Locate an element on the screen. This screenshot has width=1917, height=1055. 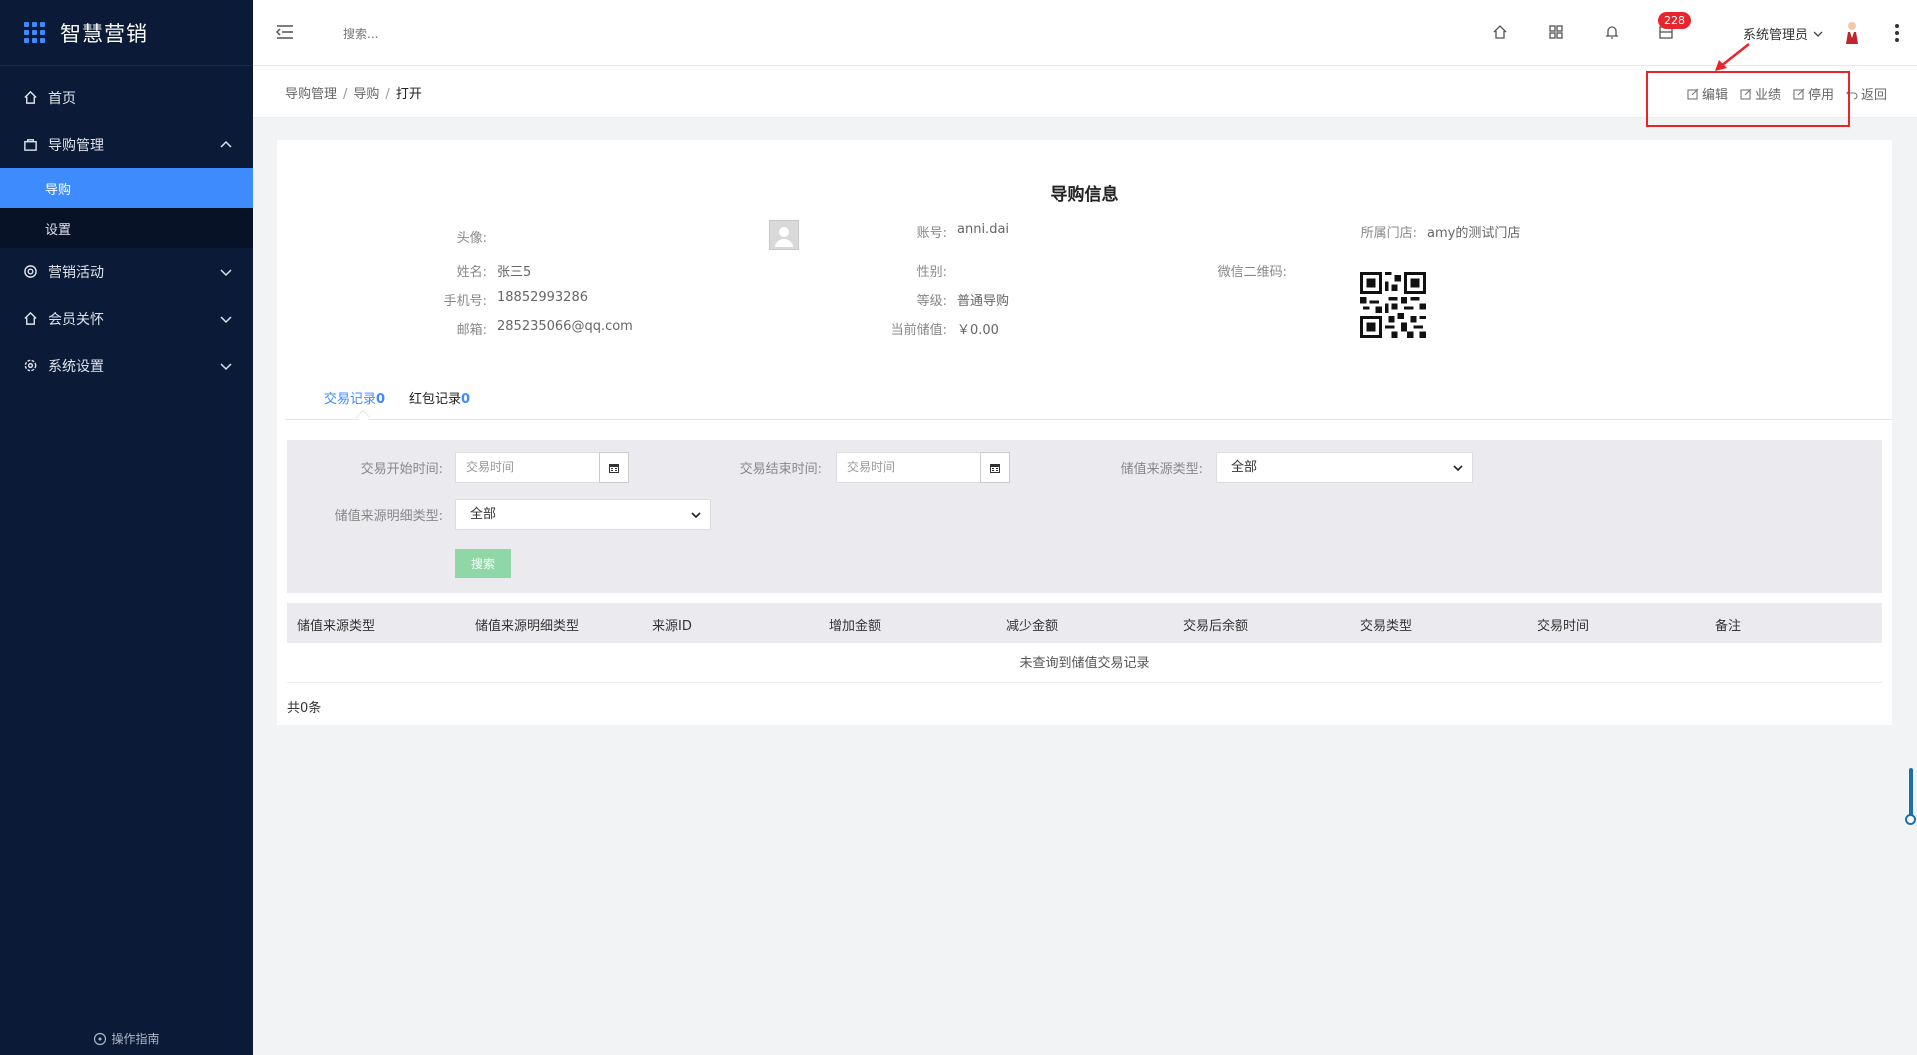
name-field: 姓名: 张三5 is located at coordinates (474, 270).